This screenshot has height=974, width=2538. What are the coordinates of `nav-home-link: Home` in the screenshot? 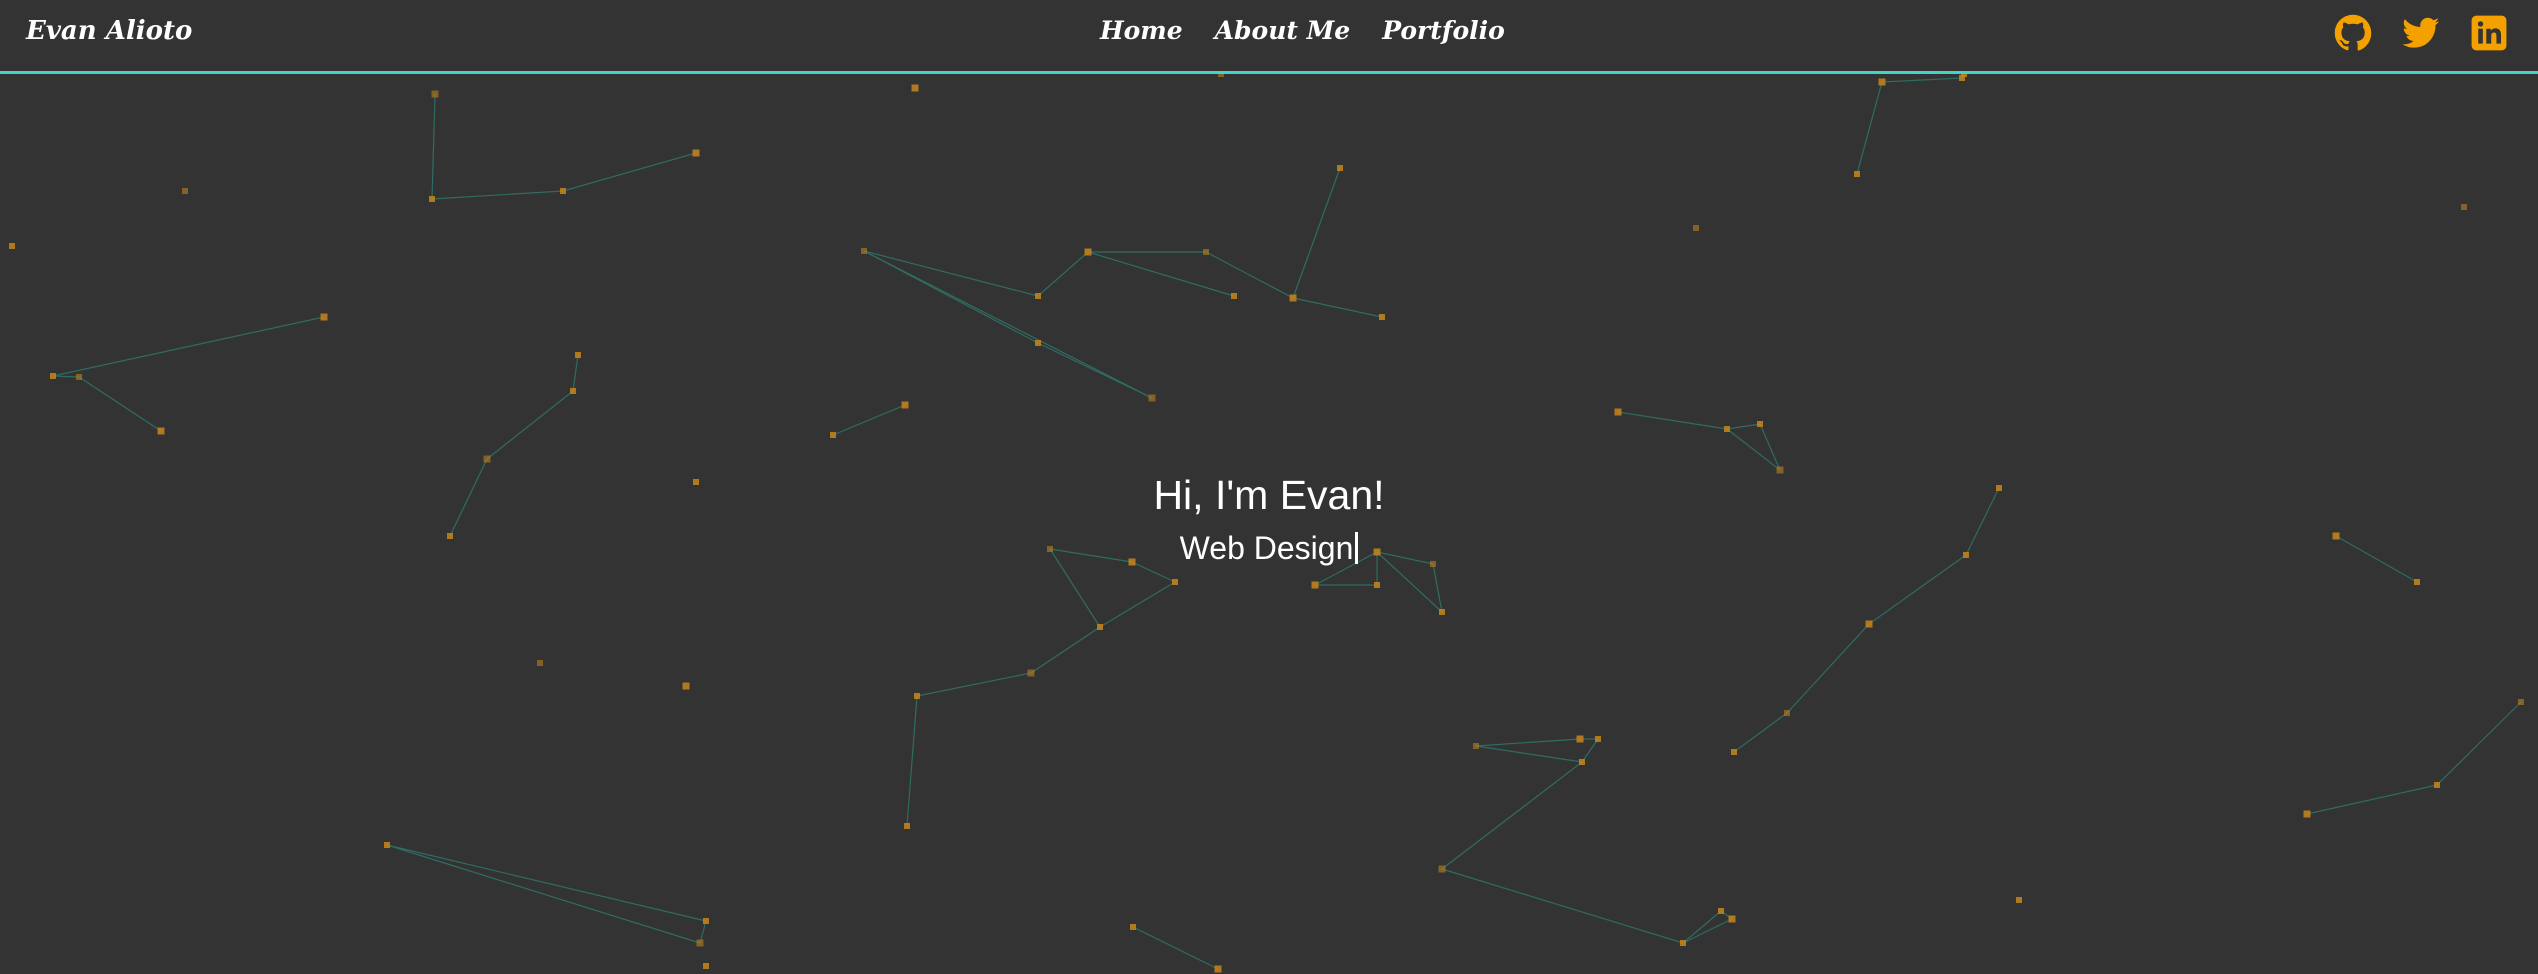 It's located at (1141, 30).